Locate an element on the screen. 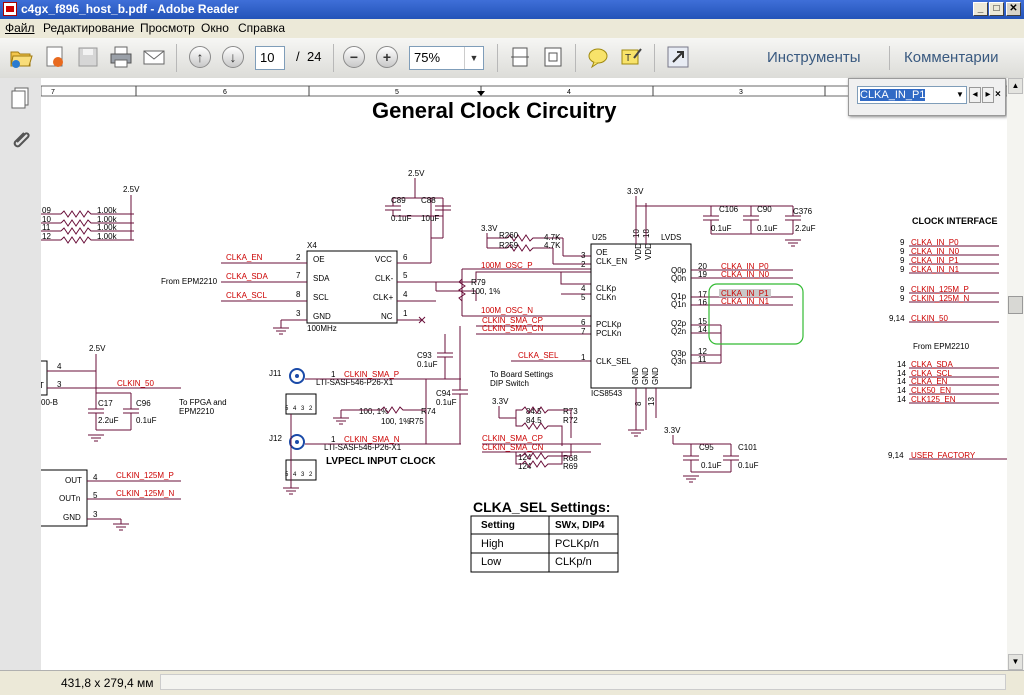 This screenshot has width=1024, height=695. email-icon is located at coordinates (154, 57).